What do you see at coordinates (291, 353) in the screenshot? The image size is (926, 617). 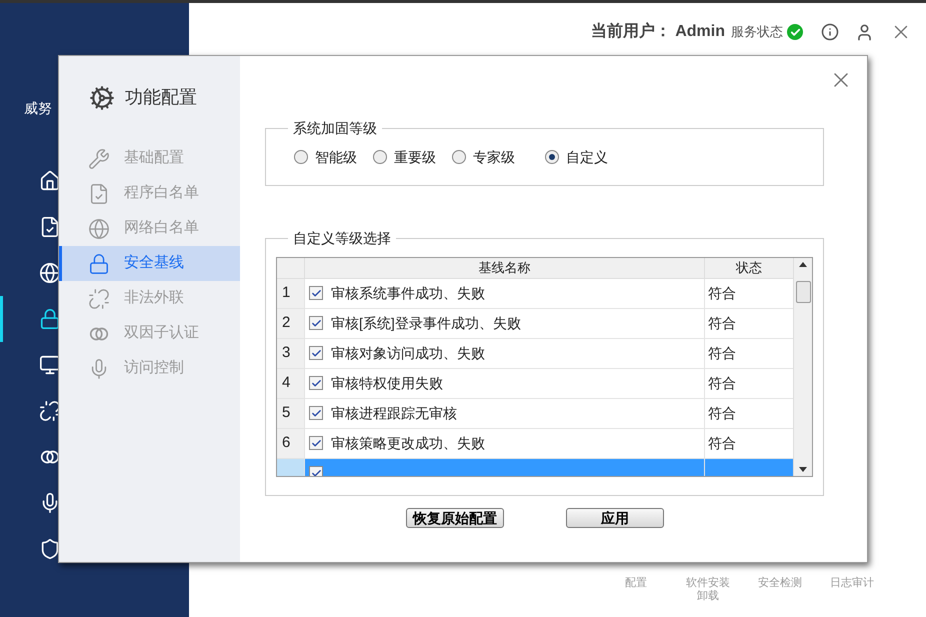 I see `row-number: 3` at bounding box center [291, 353].